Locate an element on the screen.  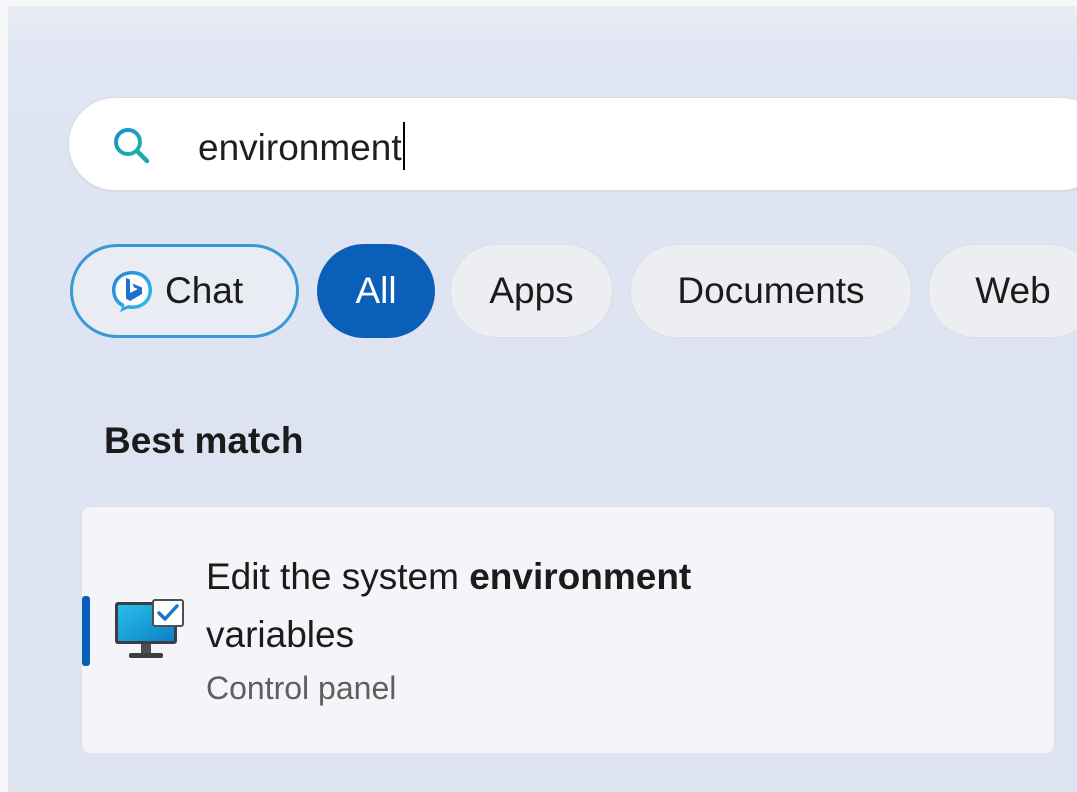
filter-all-label: All is located at coordinates (376, 290).